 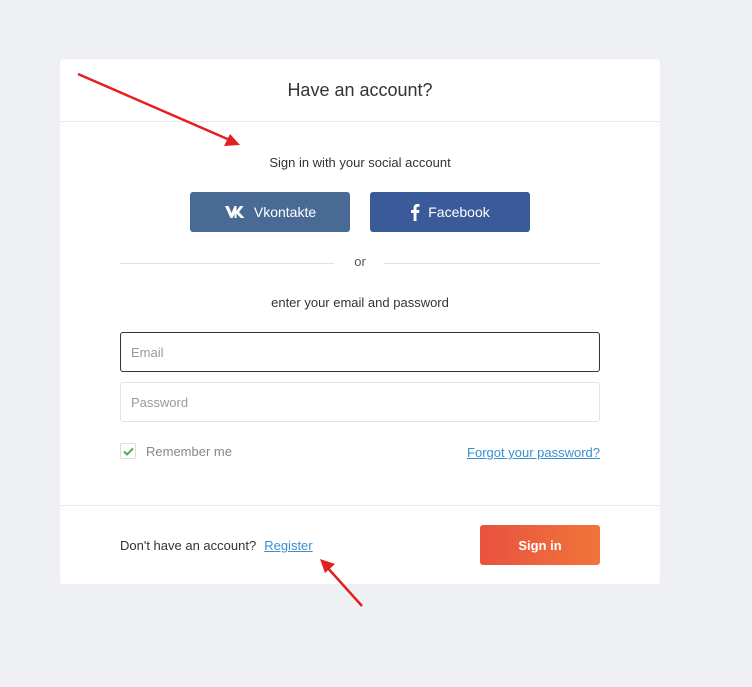 I want to click on sign-in-button: Sign in, so click(x=540, y=545).